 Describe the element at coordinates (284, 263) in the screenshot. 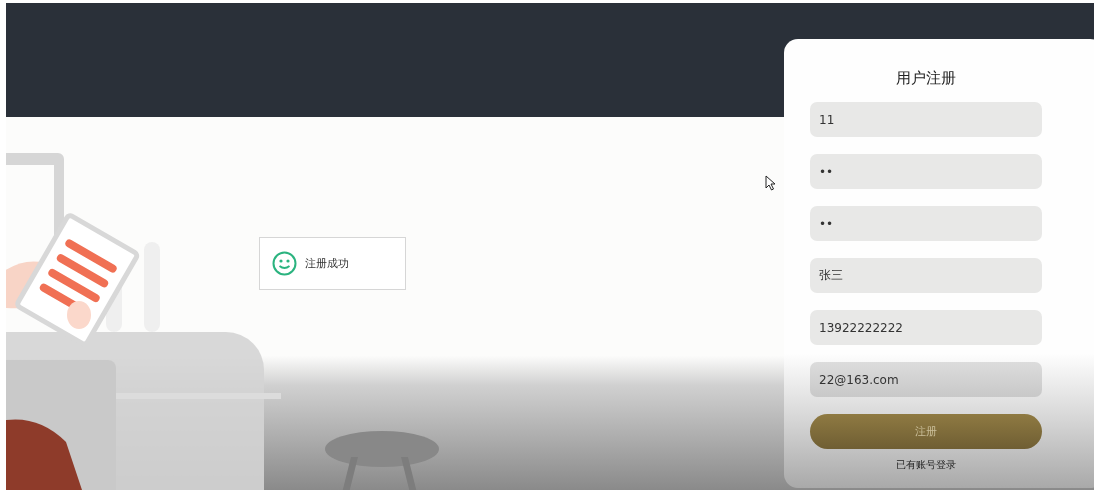

I see `smiley-icon` at that location.